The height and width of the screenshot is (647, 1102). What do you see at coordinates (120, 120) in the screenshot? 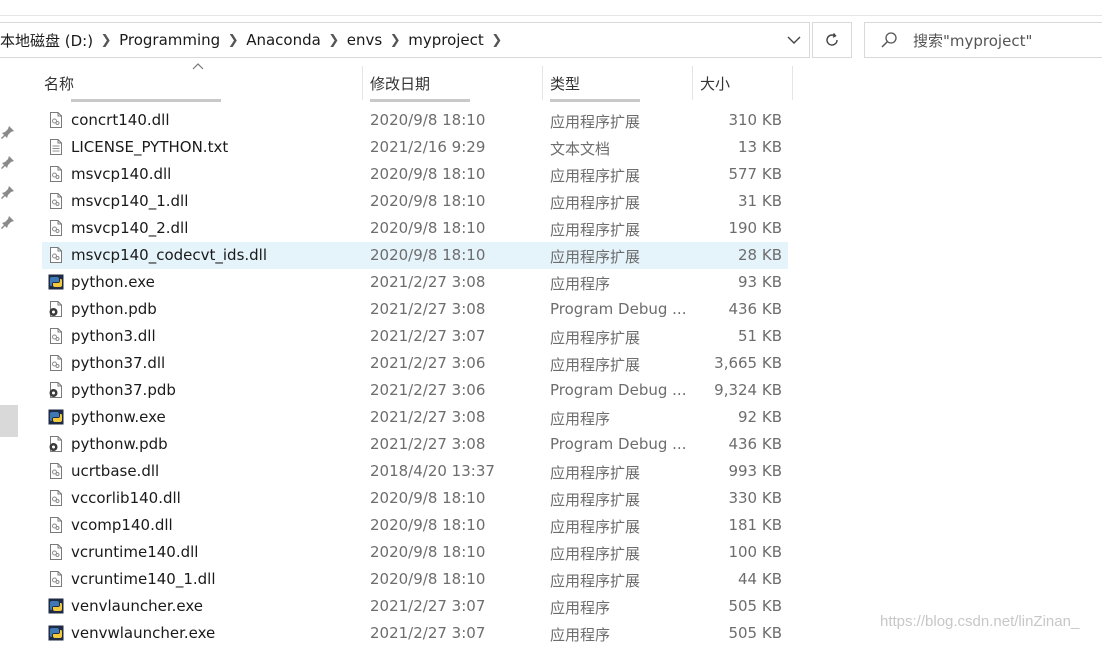
I see `file-name: concrt140.dll` at bounding box center [120, 120].